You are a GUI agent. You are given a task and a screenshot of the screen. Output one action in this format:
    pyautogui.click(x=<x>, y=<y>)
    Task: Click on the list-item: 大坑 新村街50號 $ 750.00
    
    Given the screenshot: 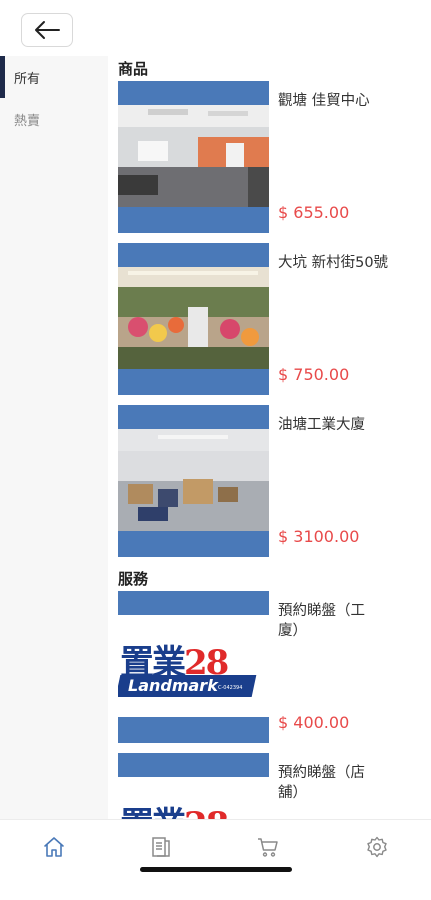 What is the action you would take?
    pyautogui.click(x=270, y=319)
    